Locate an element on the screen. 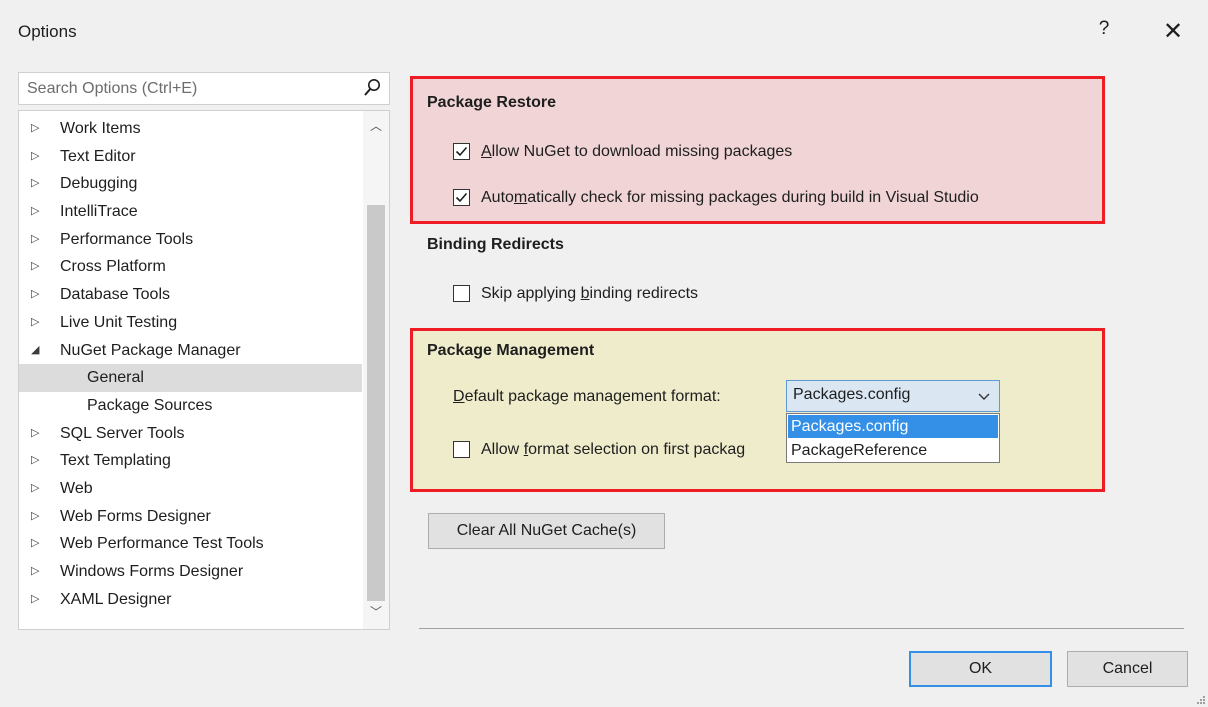 The width and height of the screenshot is (1208, 707). tree-item: ▷ Web Performance Test Tools is located at coordinates (190, 544).